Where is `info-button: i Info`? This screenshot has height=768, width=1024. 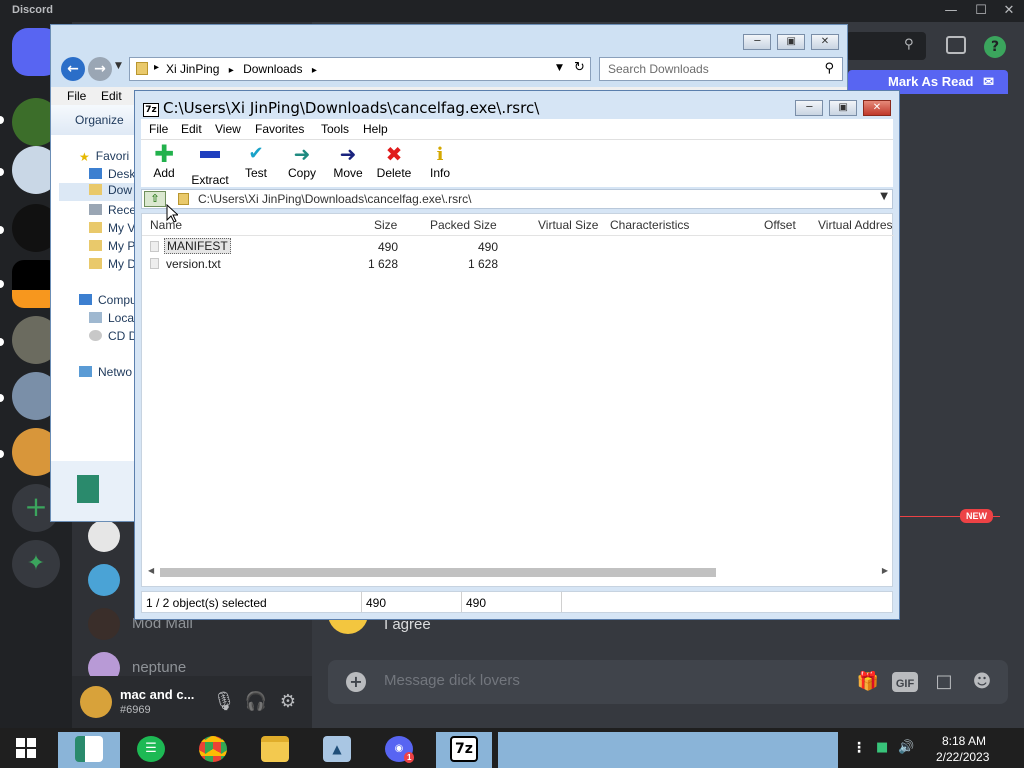 info-button: i Info is located at coordinates (440, 165).